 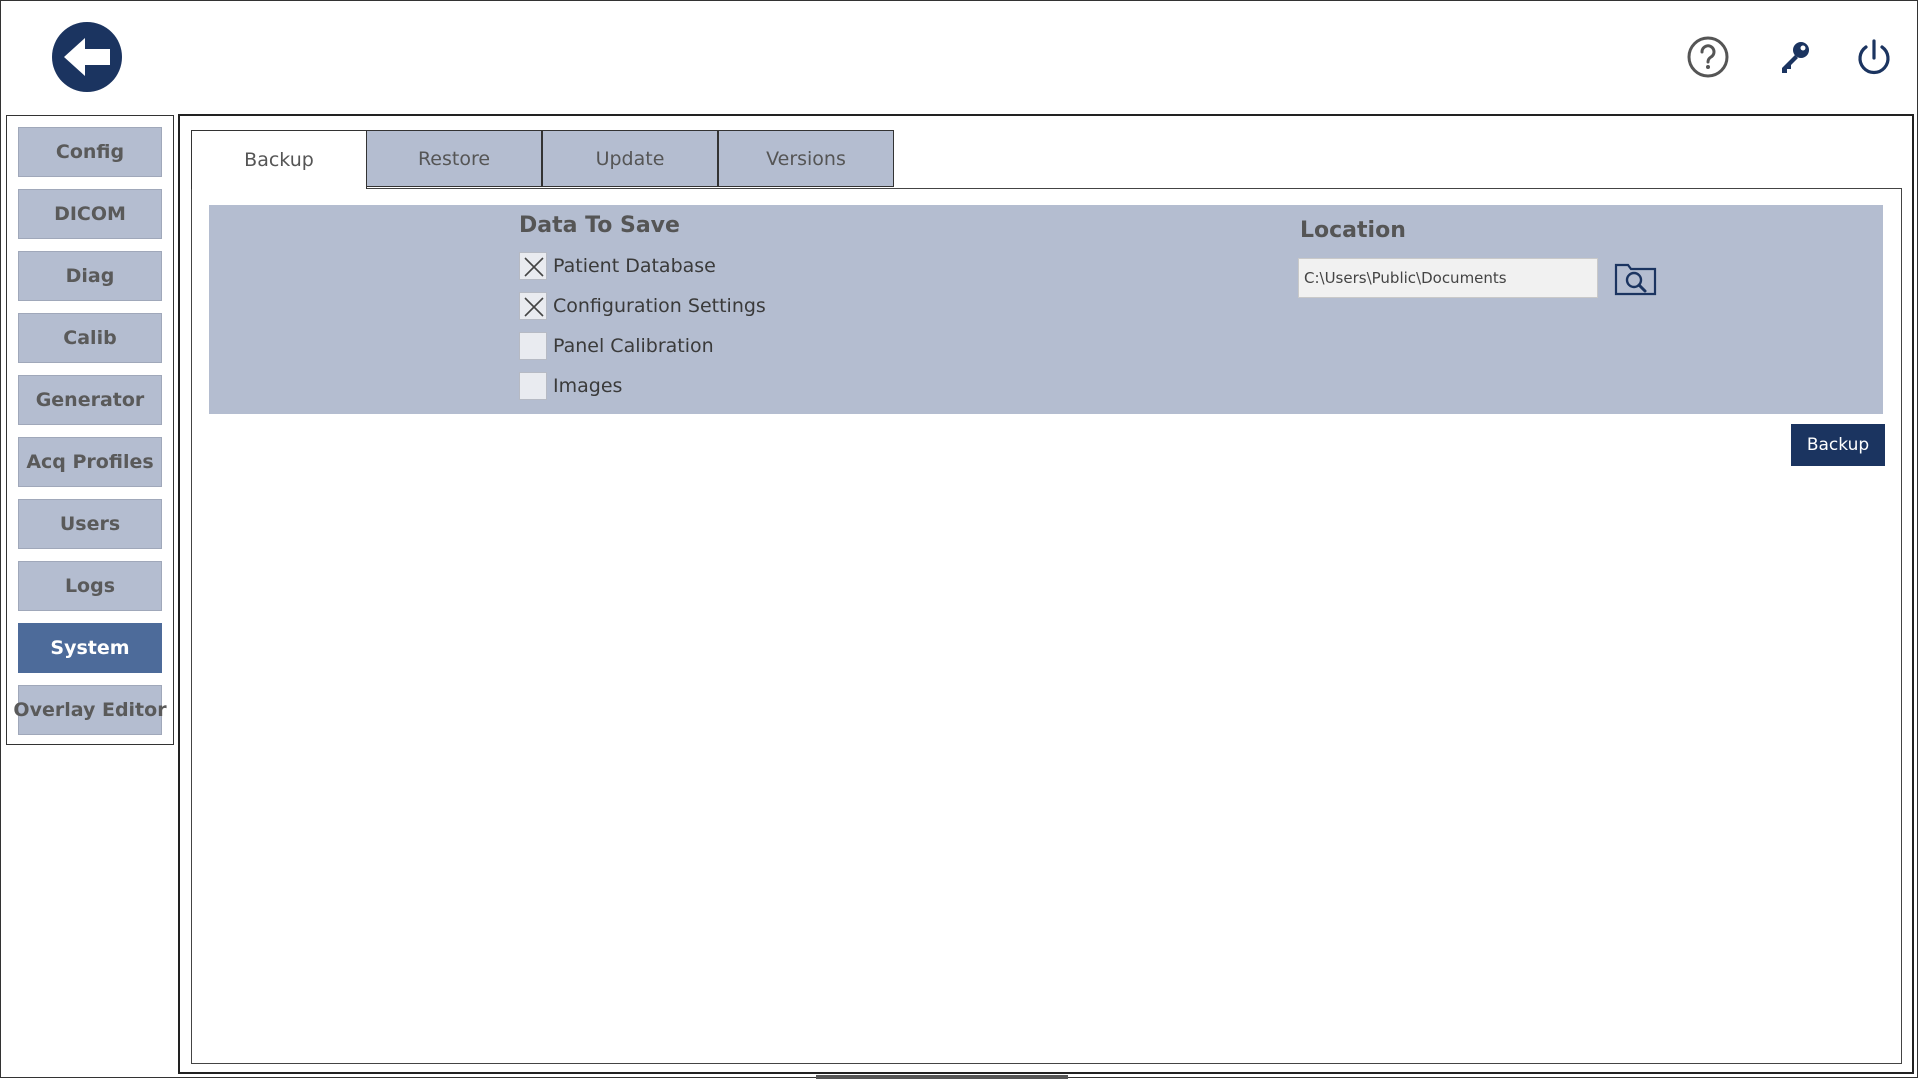 I want to click on back-arrow-icon, so click(x=87, y=57).